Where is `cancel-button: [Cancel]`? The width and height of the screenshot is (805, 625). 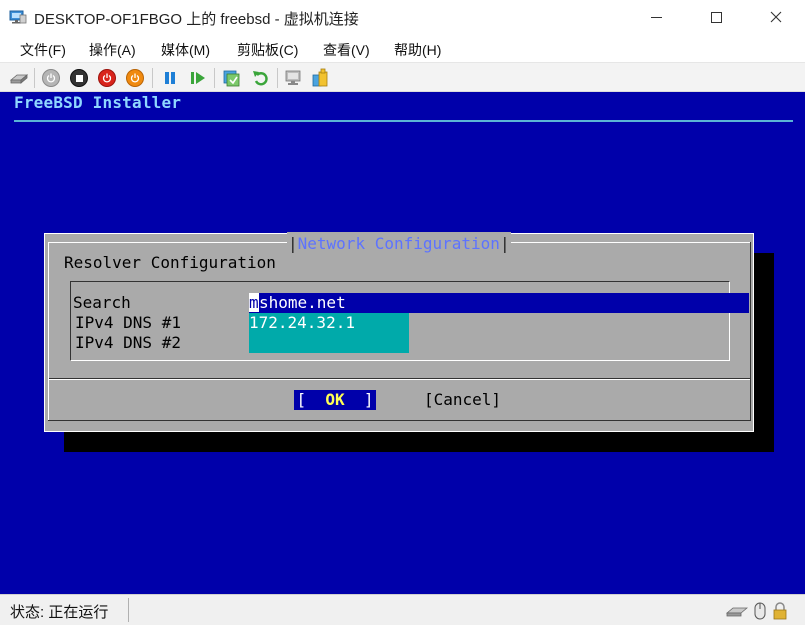 cancel-button: [Cancel] is located at coordinates (462, 399).